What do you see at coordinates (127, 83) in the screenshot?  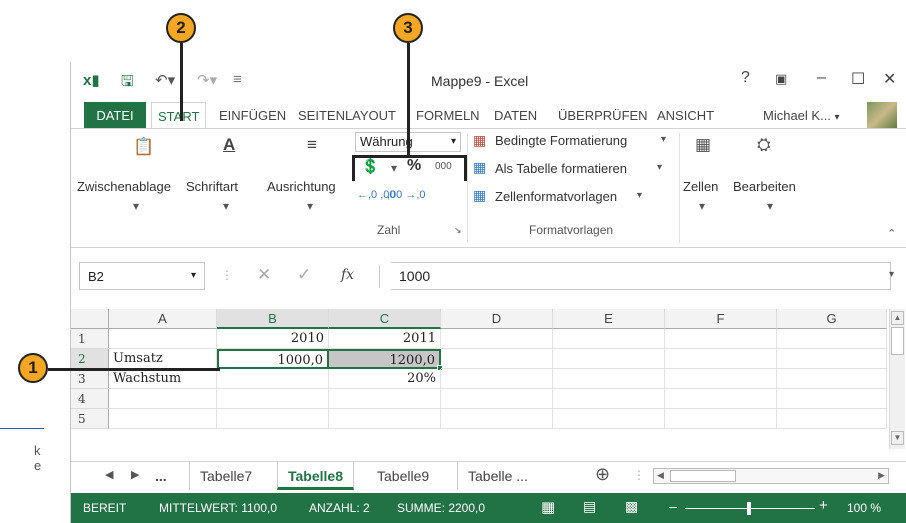 I see `save-icon: 🖫` at bounding box center [127, 83].